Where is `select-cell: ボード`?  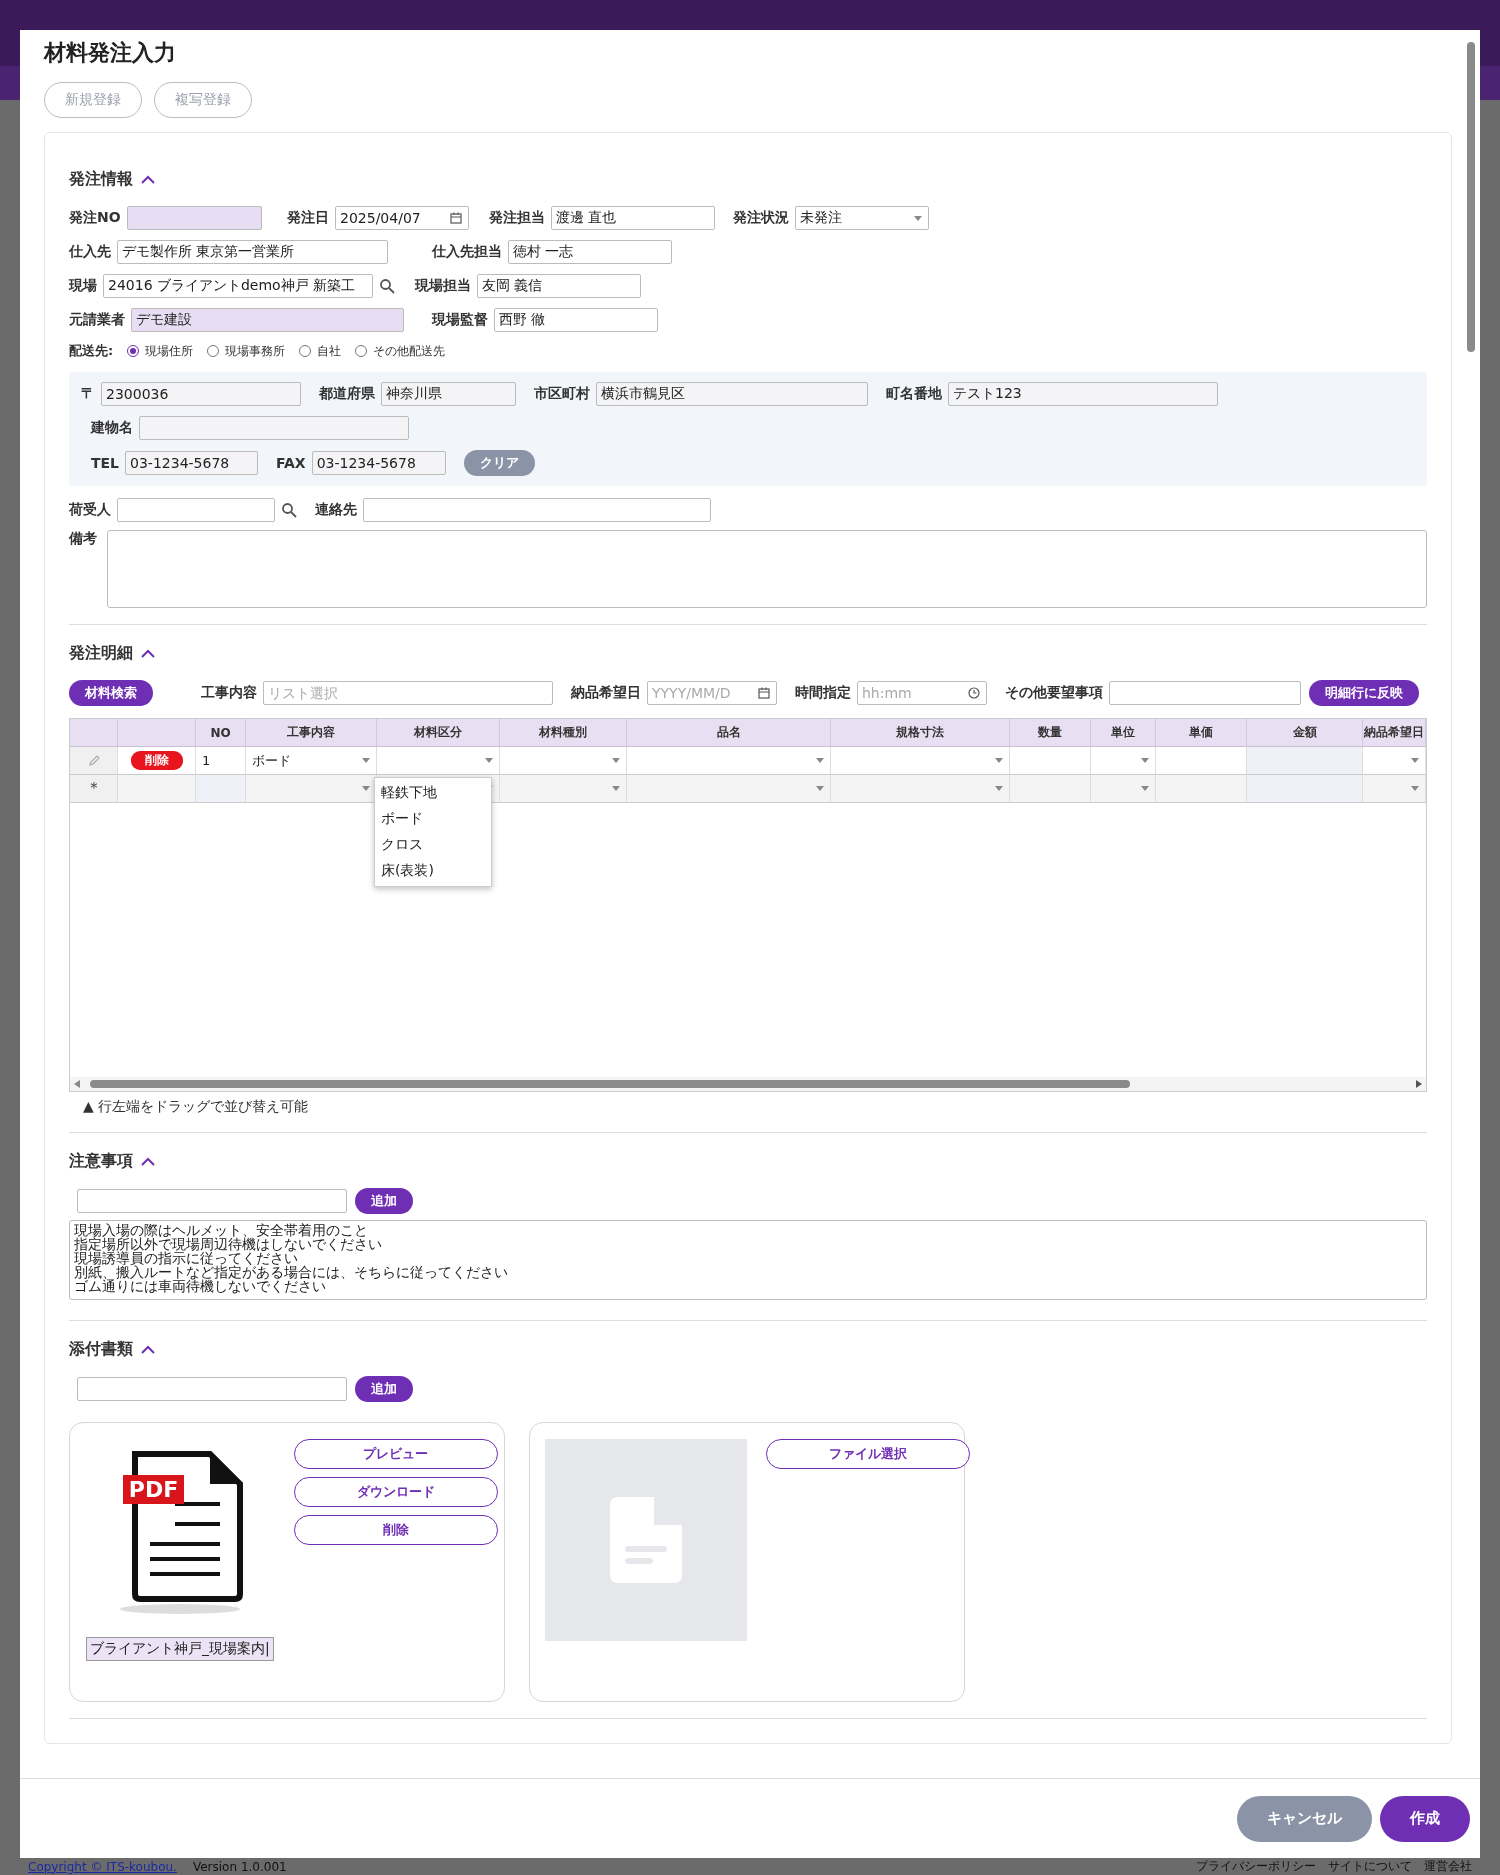 select-cell: ボード is located at coordinates (311, 761).